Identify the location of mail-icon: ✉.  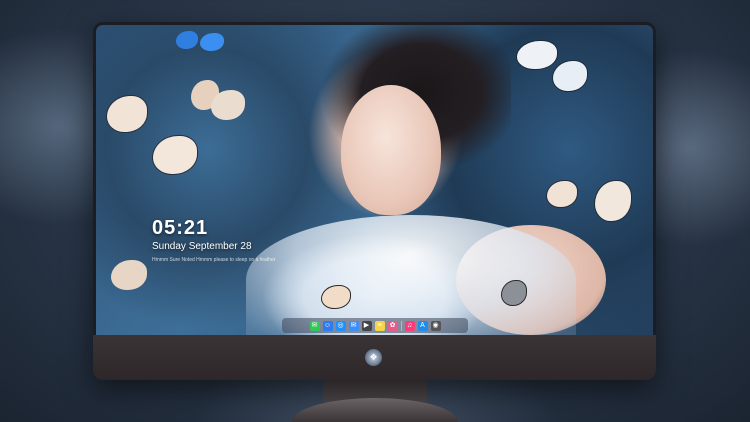
(353, 325).